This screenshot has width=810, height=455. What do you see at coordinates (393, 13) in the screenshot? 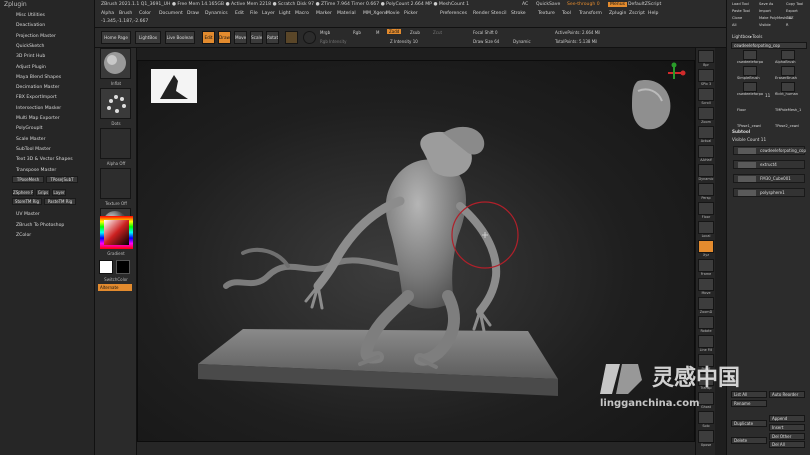
I see `menu-movie: Movie` at bounding box center [393, 13].